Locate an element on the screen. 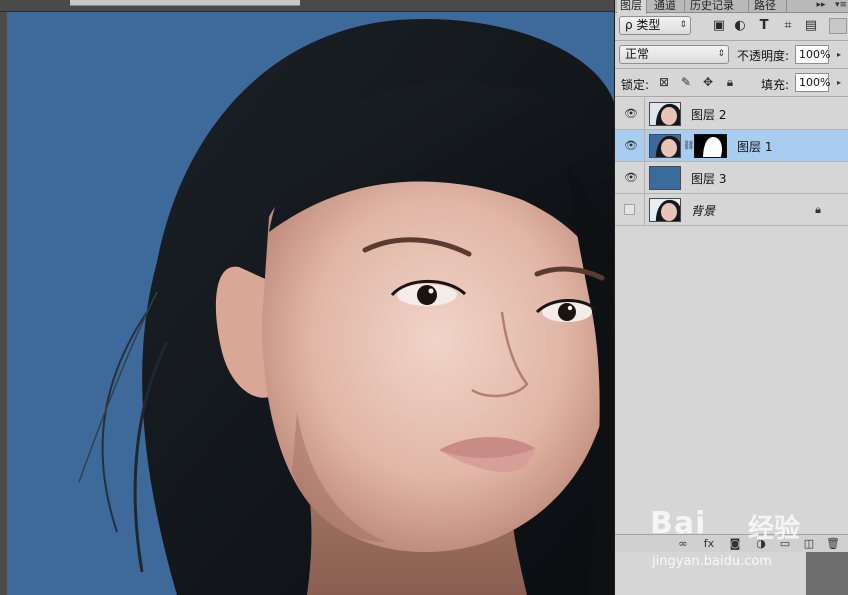 Image resolution: width=848 pixels, height=595 pixels. opacity-slider-arrow-icon: ▸ is located at coordinates (839, 54).